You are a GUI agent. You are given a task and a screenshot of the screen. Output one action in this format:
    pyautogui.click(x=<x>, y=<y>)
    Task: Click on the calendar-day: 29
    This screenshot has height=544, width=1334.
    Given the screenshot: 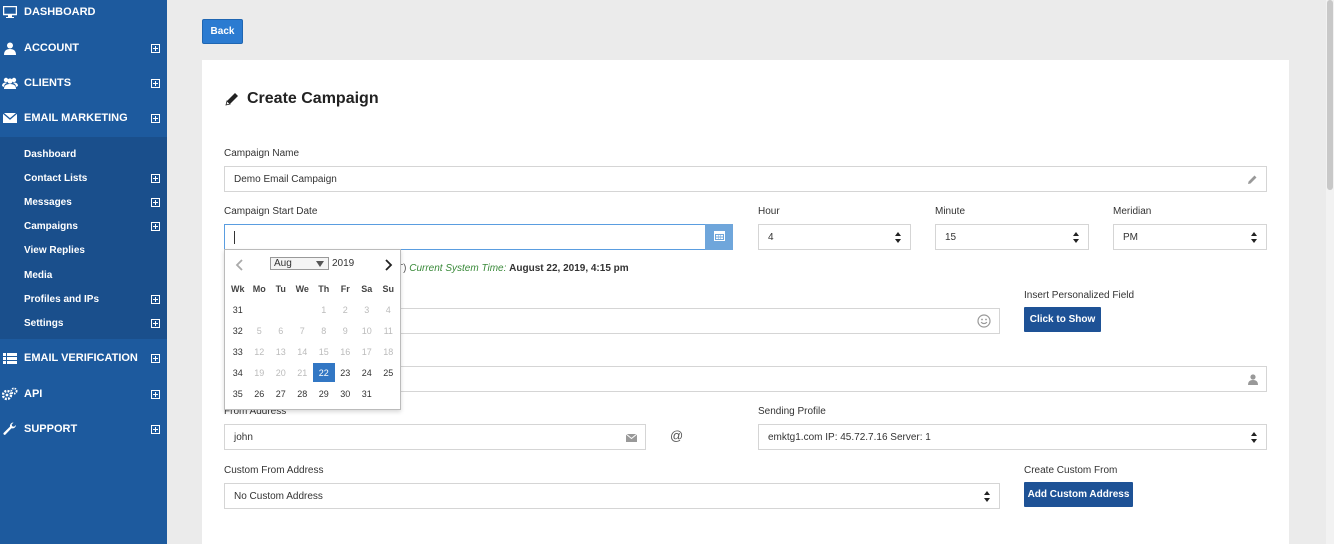 What is the action you would take?
    pyautogui.click(x=324, y=393)
    